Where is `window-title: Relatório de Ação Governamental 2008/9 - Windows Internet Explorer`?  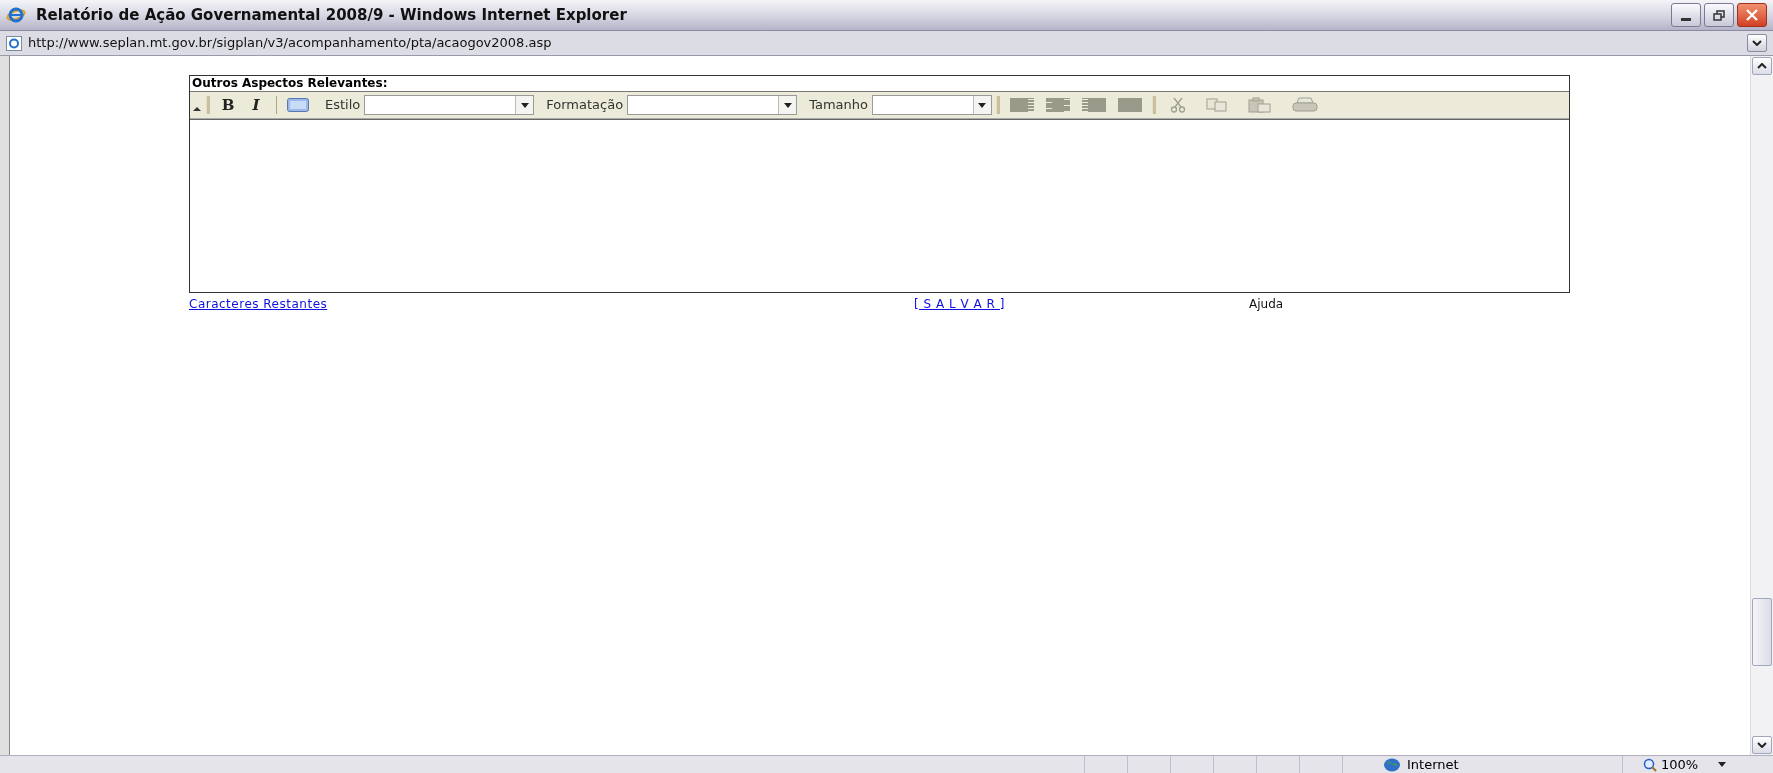 window-title: Relatório de Ação Governamental 2008/9 - Windows Internet Explorer is located at coordinates (331, 15).